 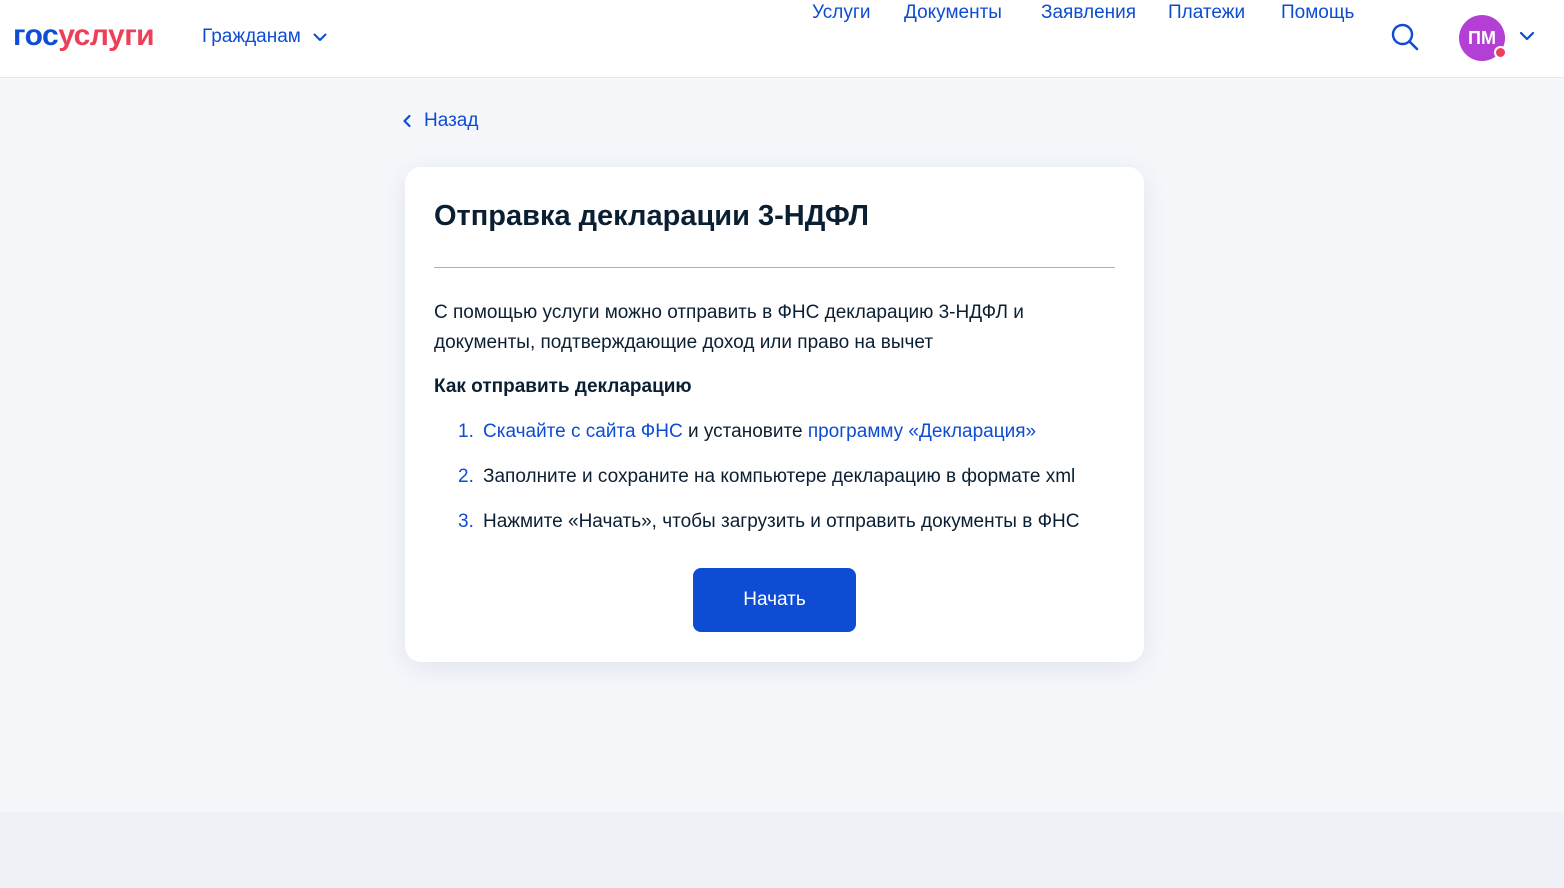 I want to click on nav-documents: Документы, so click(x=953, y=13).